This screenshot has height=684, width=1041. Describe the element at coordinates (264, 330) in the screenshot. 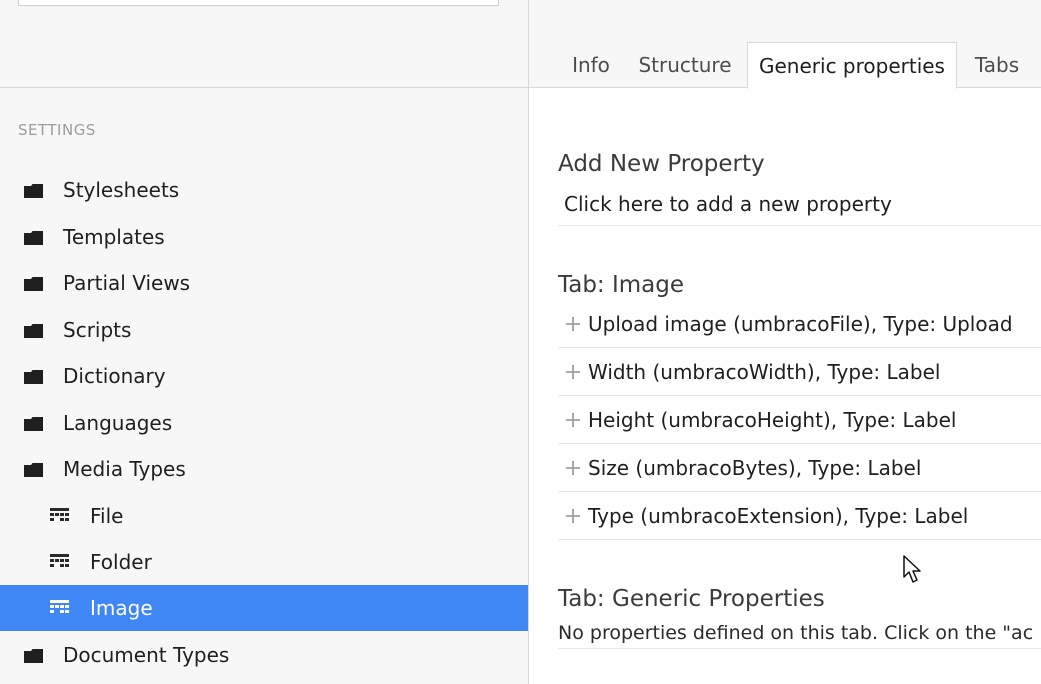

I see `tree-item-scripts: Scripts` at that location.